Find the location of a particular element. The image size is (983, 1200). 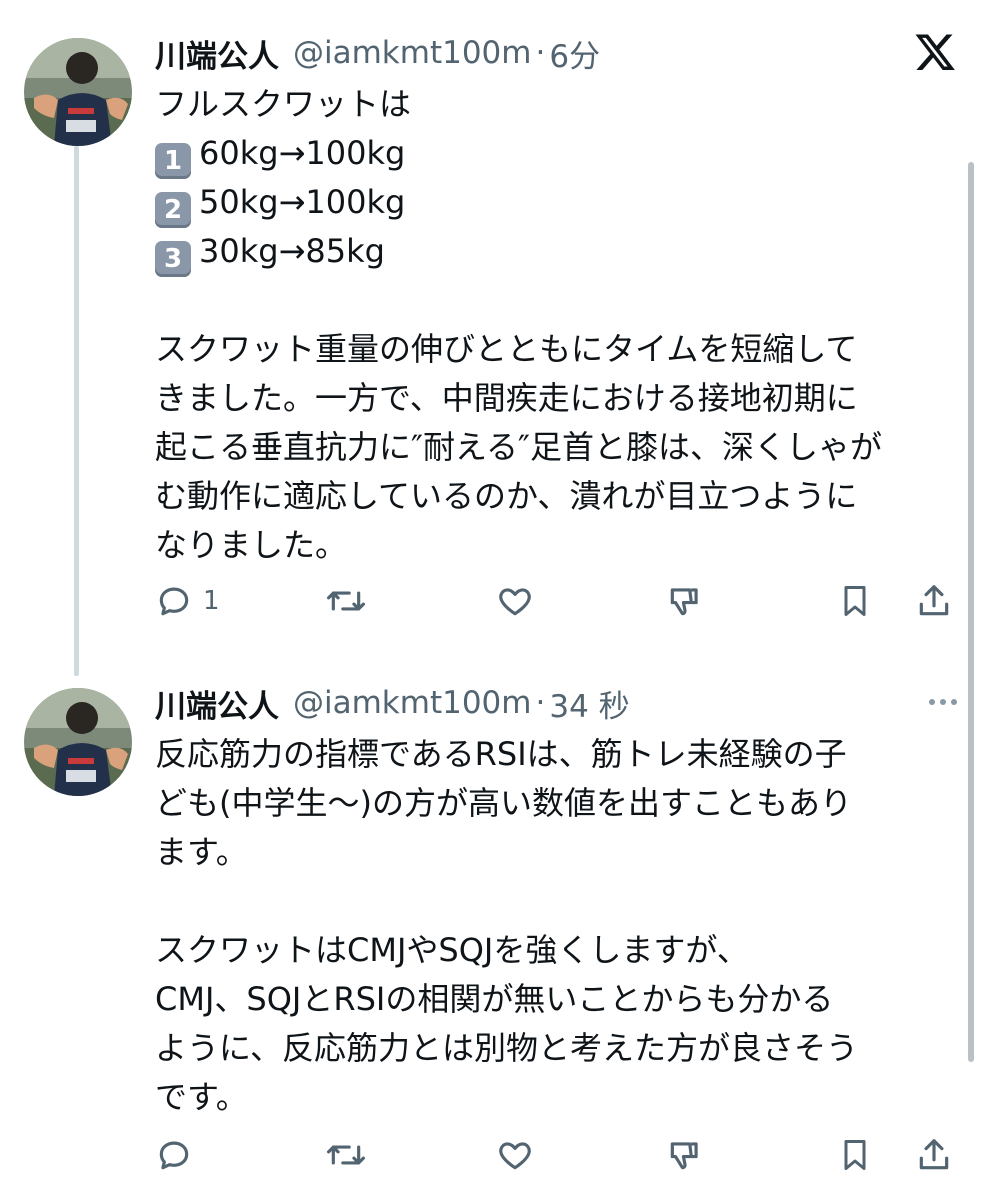

keycap-3-icon: 3 is located at coordinates (173, 259).